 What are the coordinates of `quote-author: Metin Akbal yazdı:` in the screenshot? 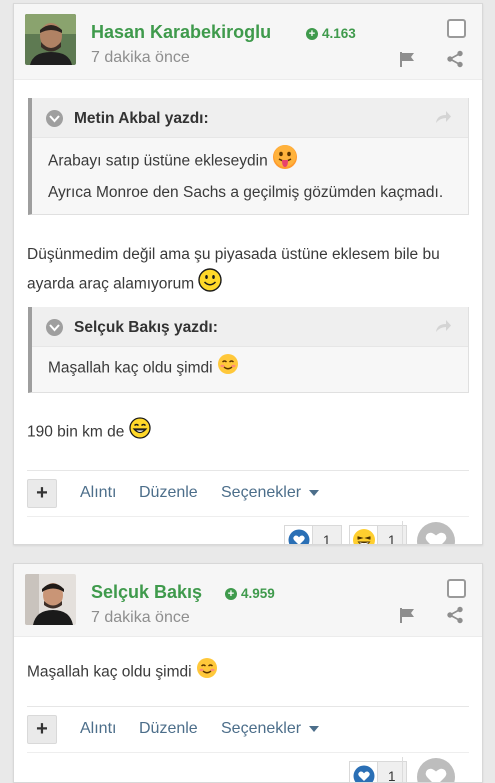 It's located at (141, 119).